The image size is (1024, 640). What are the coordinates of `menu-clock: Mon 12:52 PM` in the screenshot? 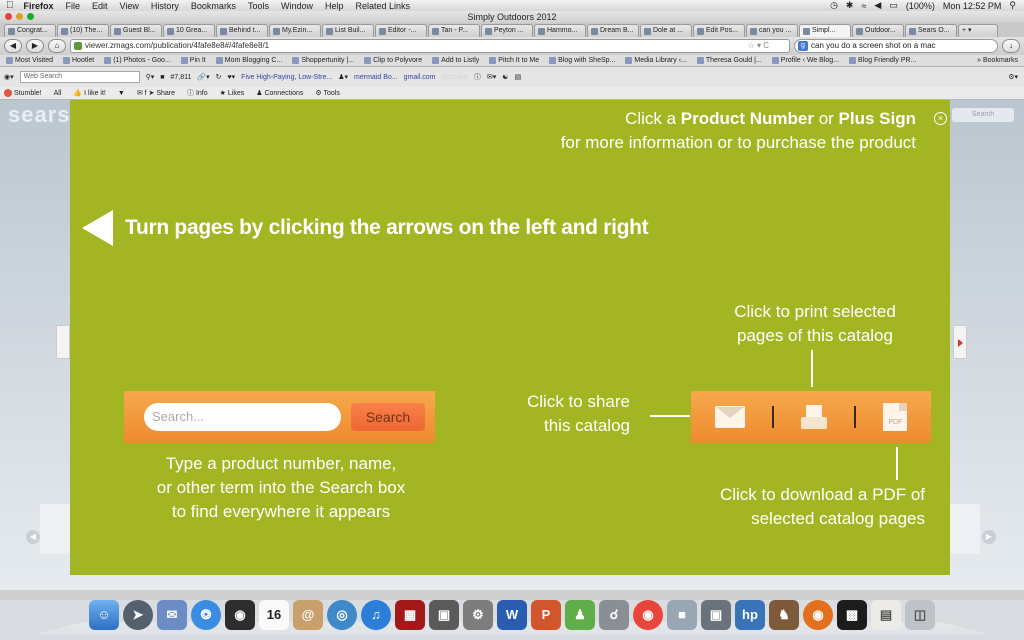 It's located at (972, 6).